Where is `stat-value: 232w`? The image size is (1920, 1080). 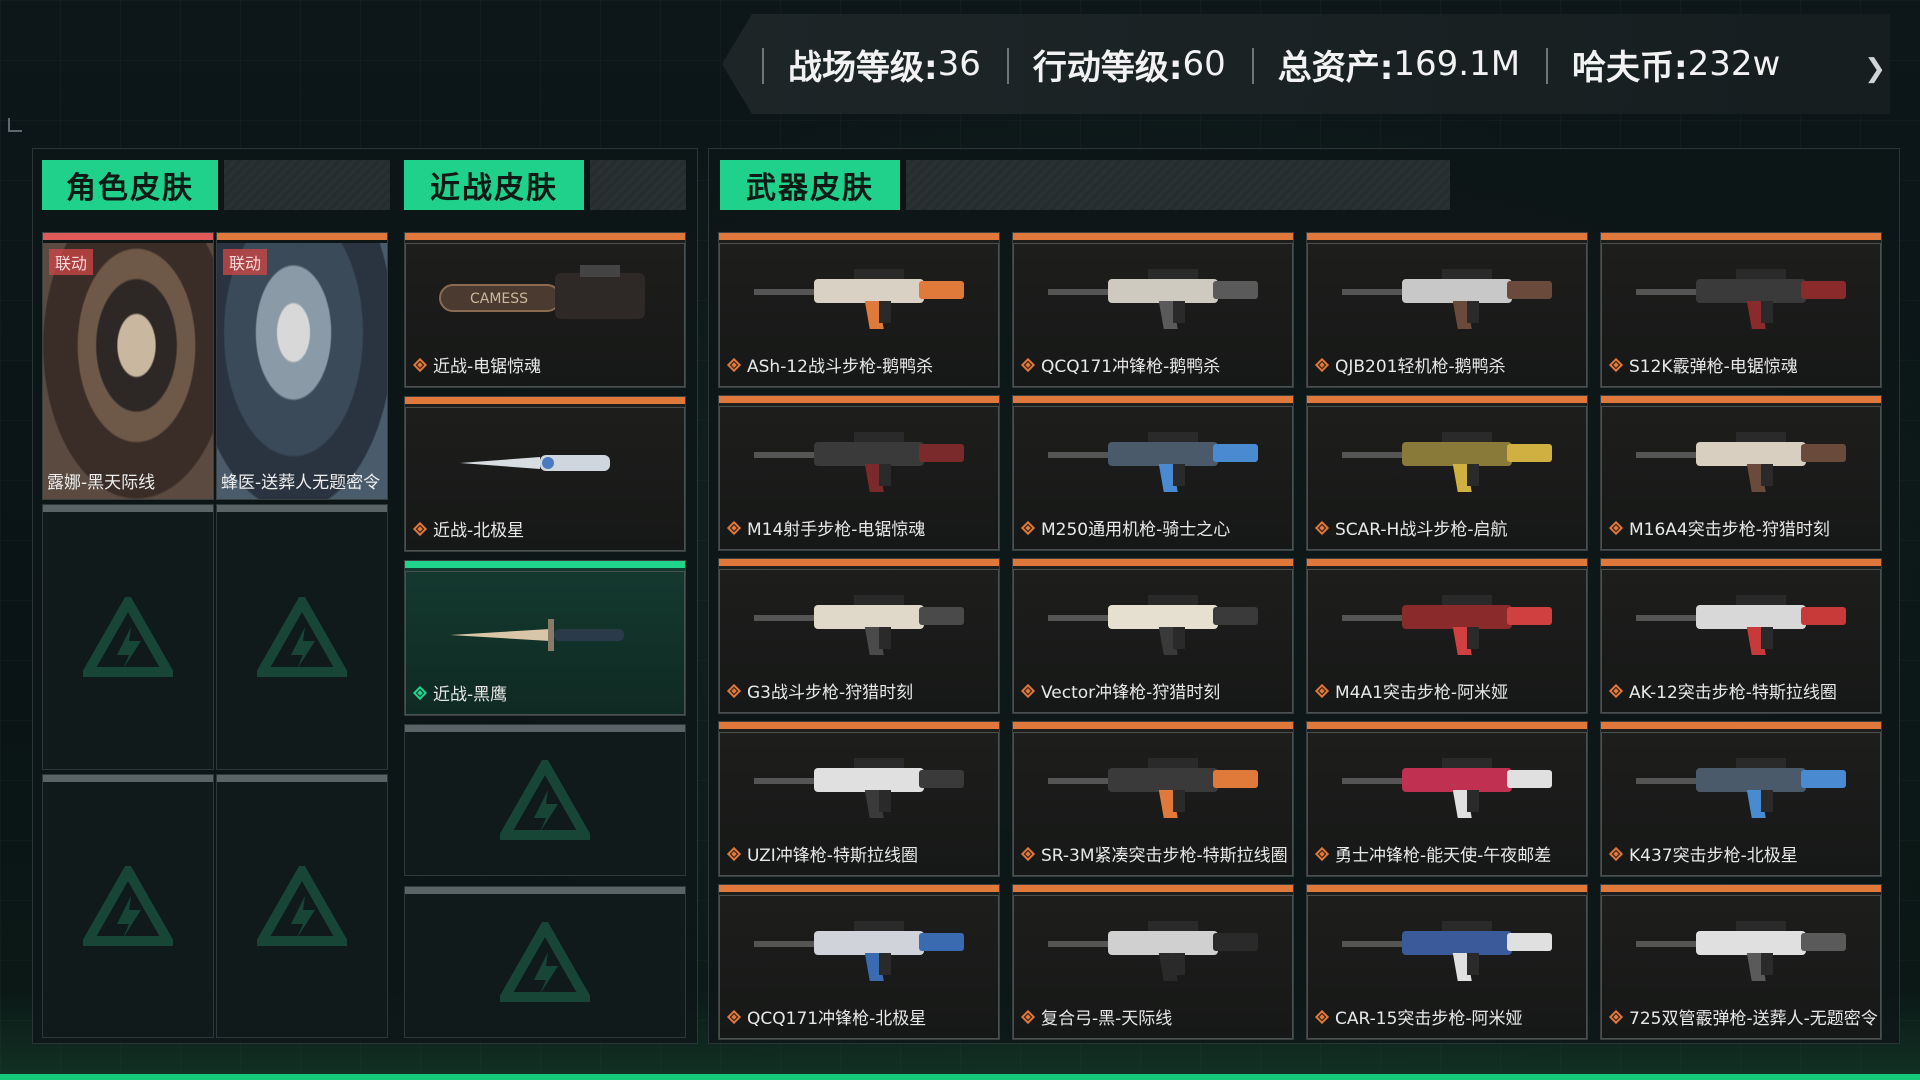 stat-value: 232w is located at coordinates (1734, 64).